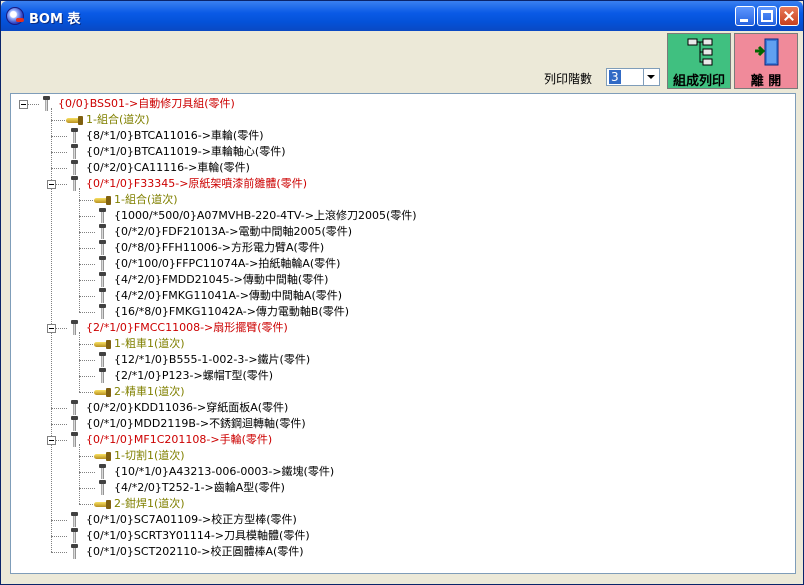 Image resolution: width=804 pixels, height=585 pixels. I want to click on part-node-label: {0/*1/0}SC7A01109->校正方型棒(零件), so click(191, 520).